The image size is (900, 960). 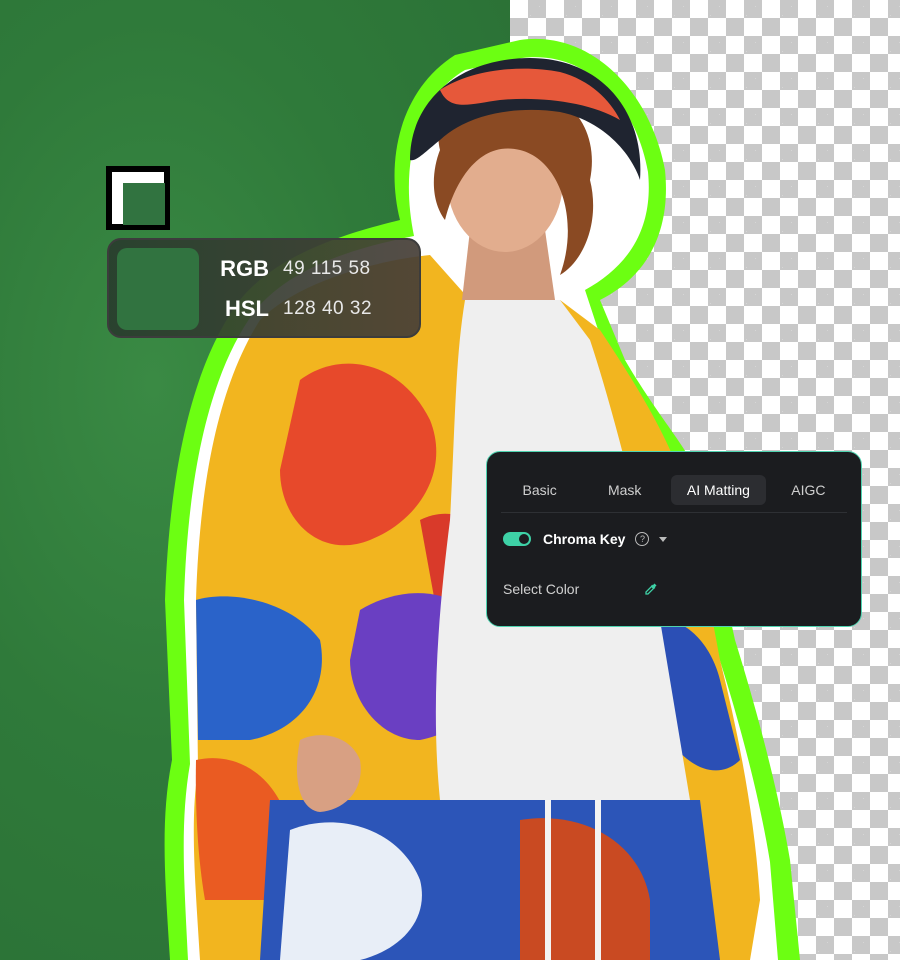 What do you see at coordinates (598, 880) in the screenshot?
I see `subject-drawstring-right` at bounding box center [598, 880].